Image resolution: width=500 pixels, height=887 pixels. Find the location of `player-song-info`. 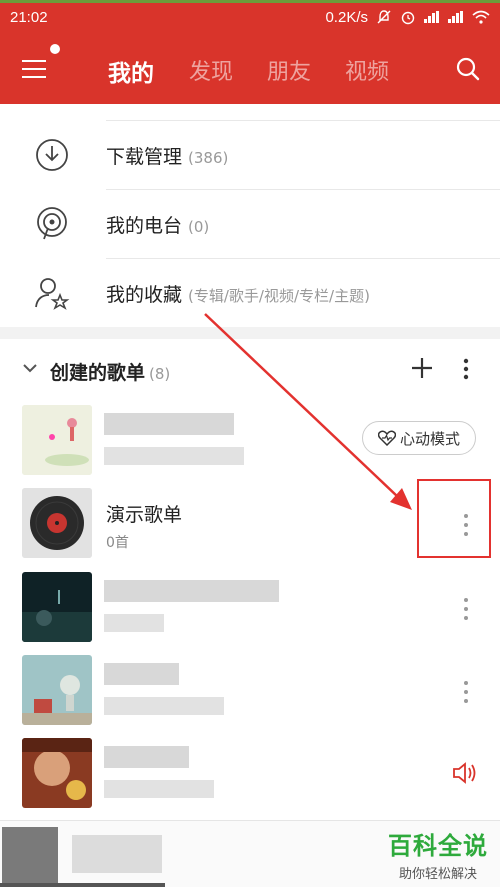

player-song-info is located at coordinates (117, 854).